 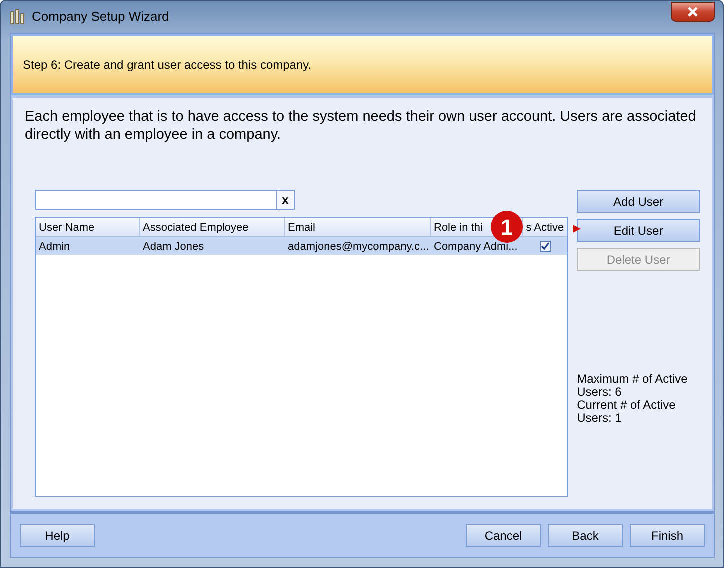 What do you see at coordinates (503, 535) in the screenshot?
I see `footer-button: Cancel` at bounding box center [503, 535].